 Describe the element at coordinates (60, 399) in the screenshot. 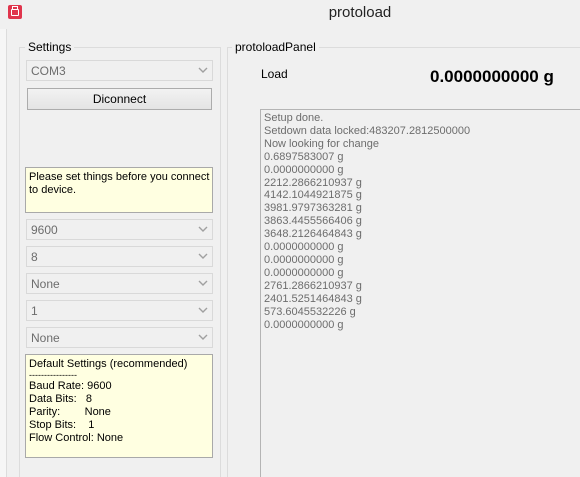

I see `note-line: Data Bits: 8` at that location.